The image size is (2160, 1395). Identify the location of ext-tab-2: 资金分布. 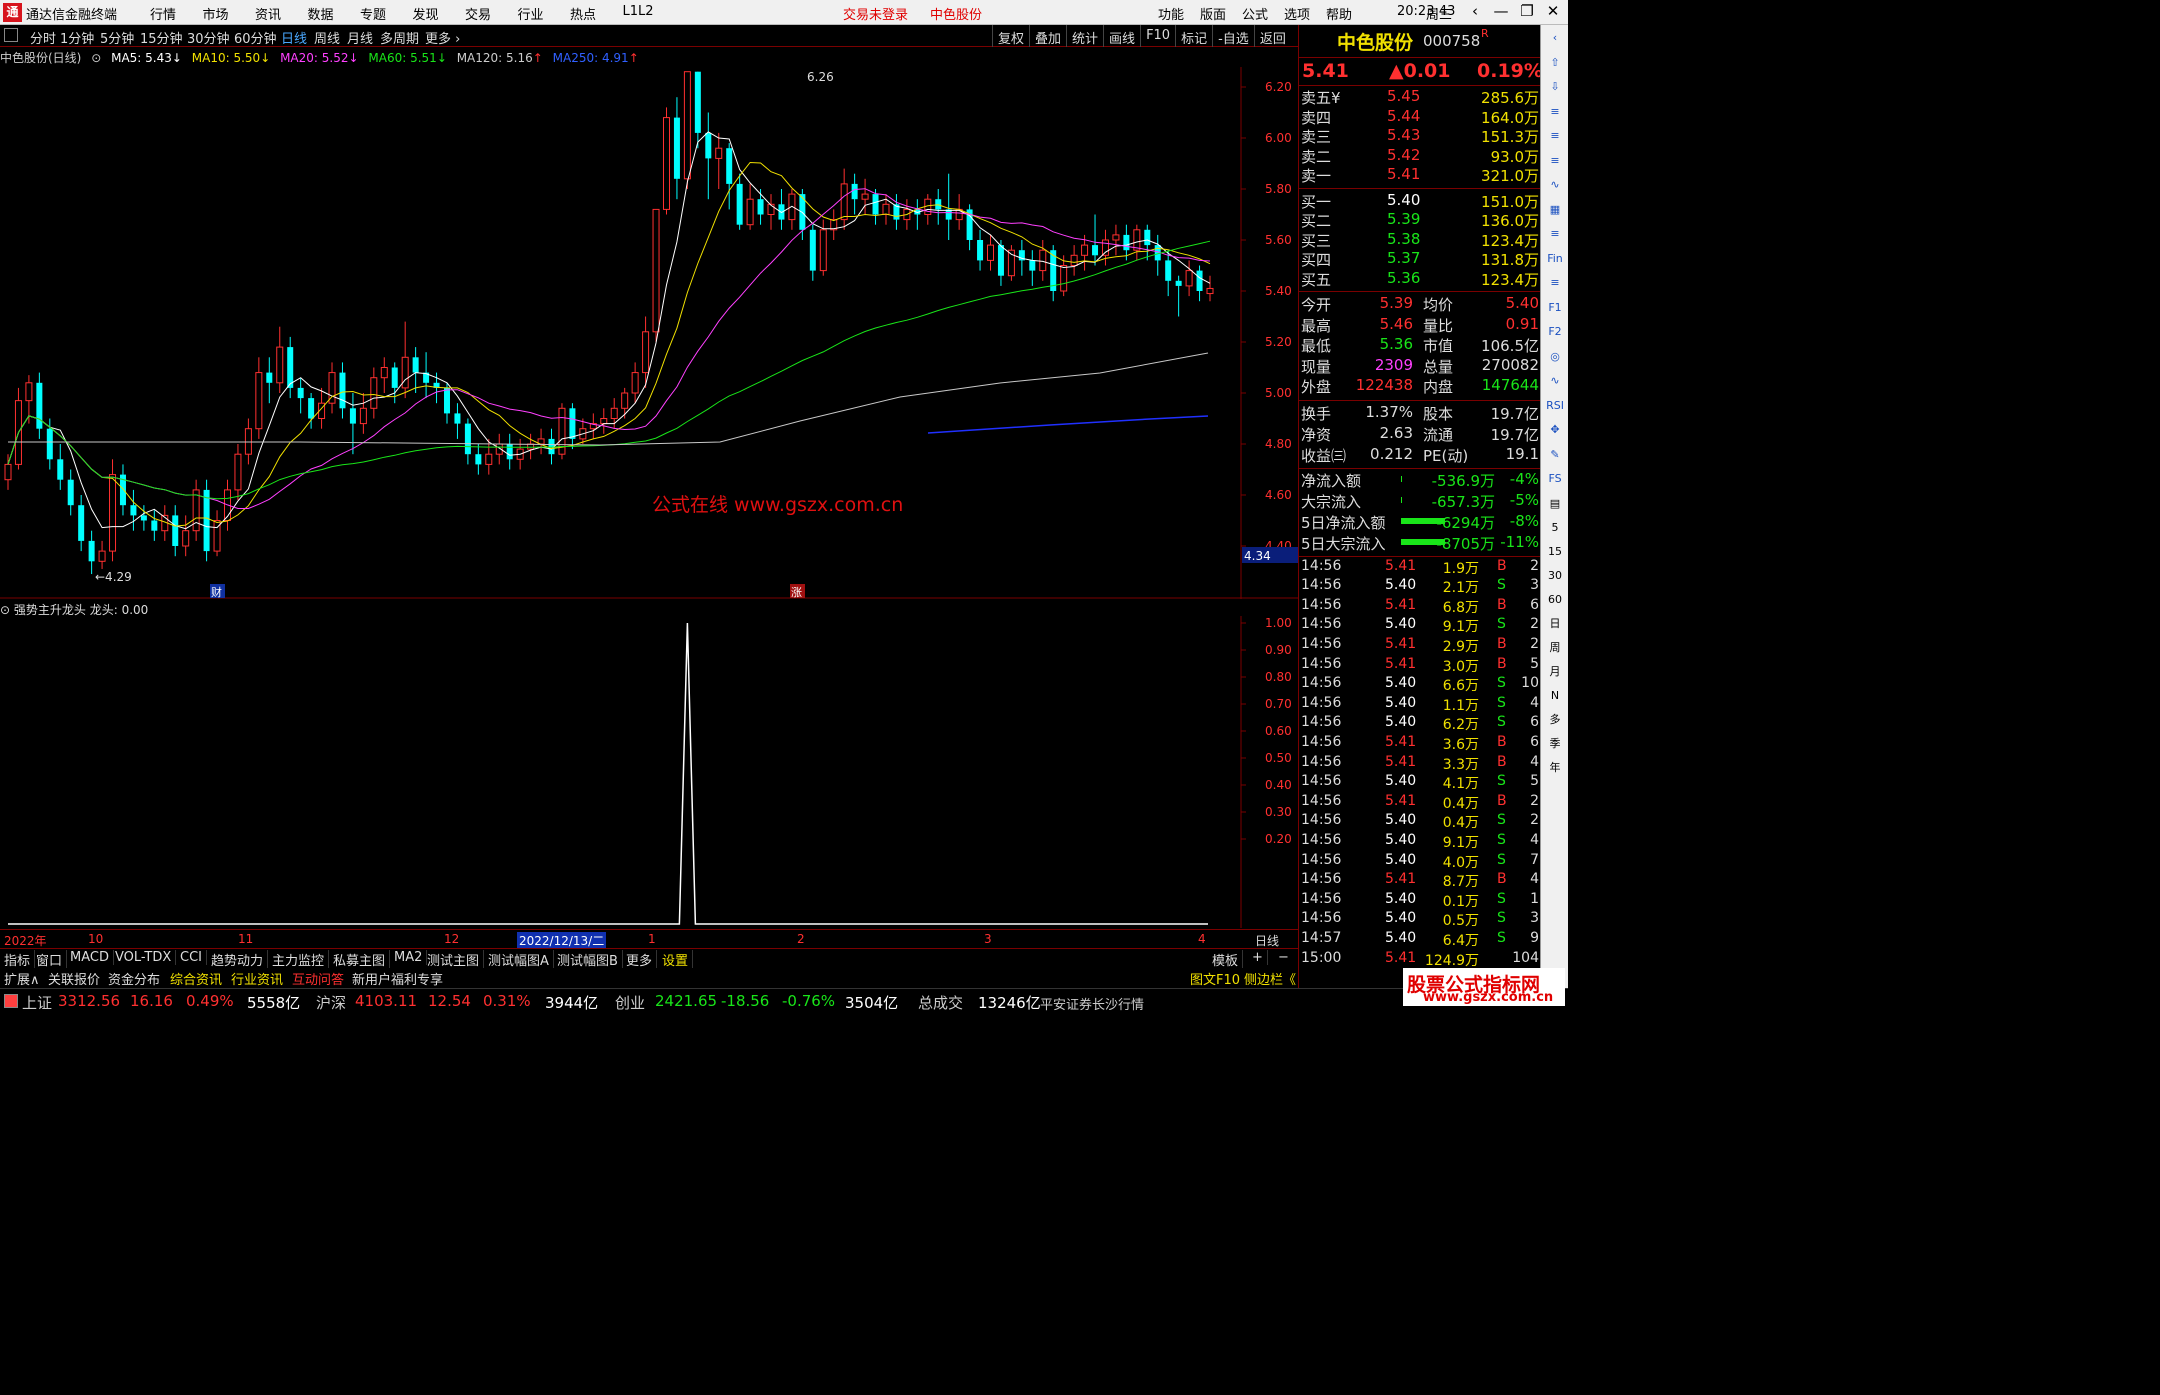
(134, 978).